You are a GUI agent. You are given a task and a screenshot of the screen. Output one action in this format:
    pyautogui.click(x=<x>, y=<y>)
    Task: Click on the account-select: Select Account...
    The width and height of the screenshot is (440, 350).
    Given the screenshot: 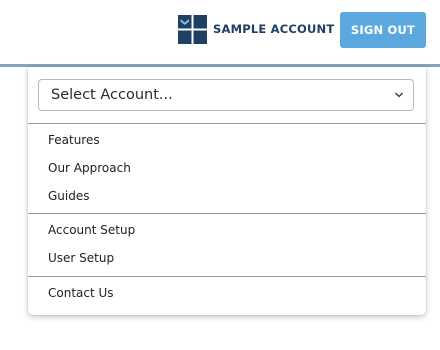 What is the action you would take?
    pyautogui.click(x=226, y=95)
    